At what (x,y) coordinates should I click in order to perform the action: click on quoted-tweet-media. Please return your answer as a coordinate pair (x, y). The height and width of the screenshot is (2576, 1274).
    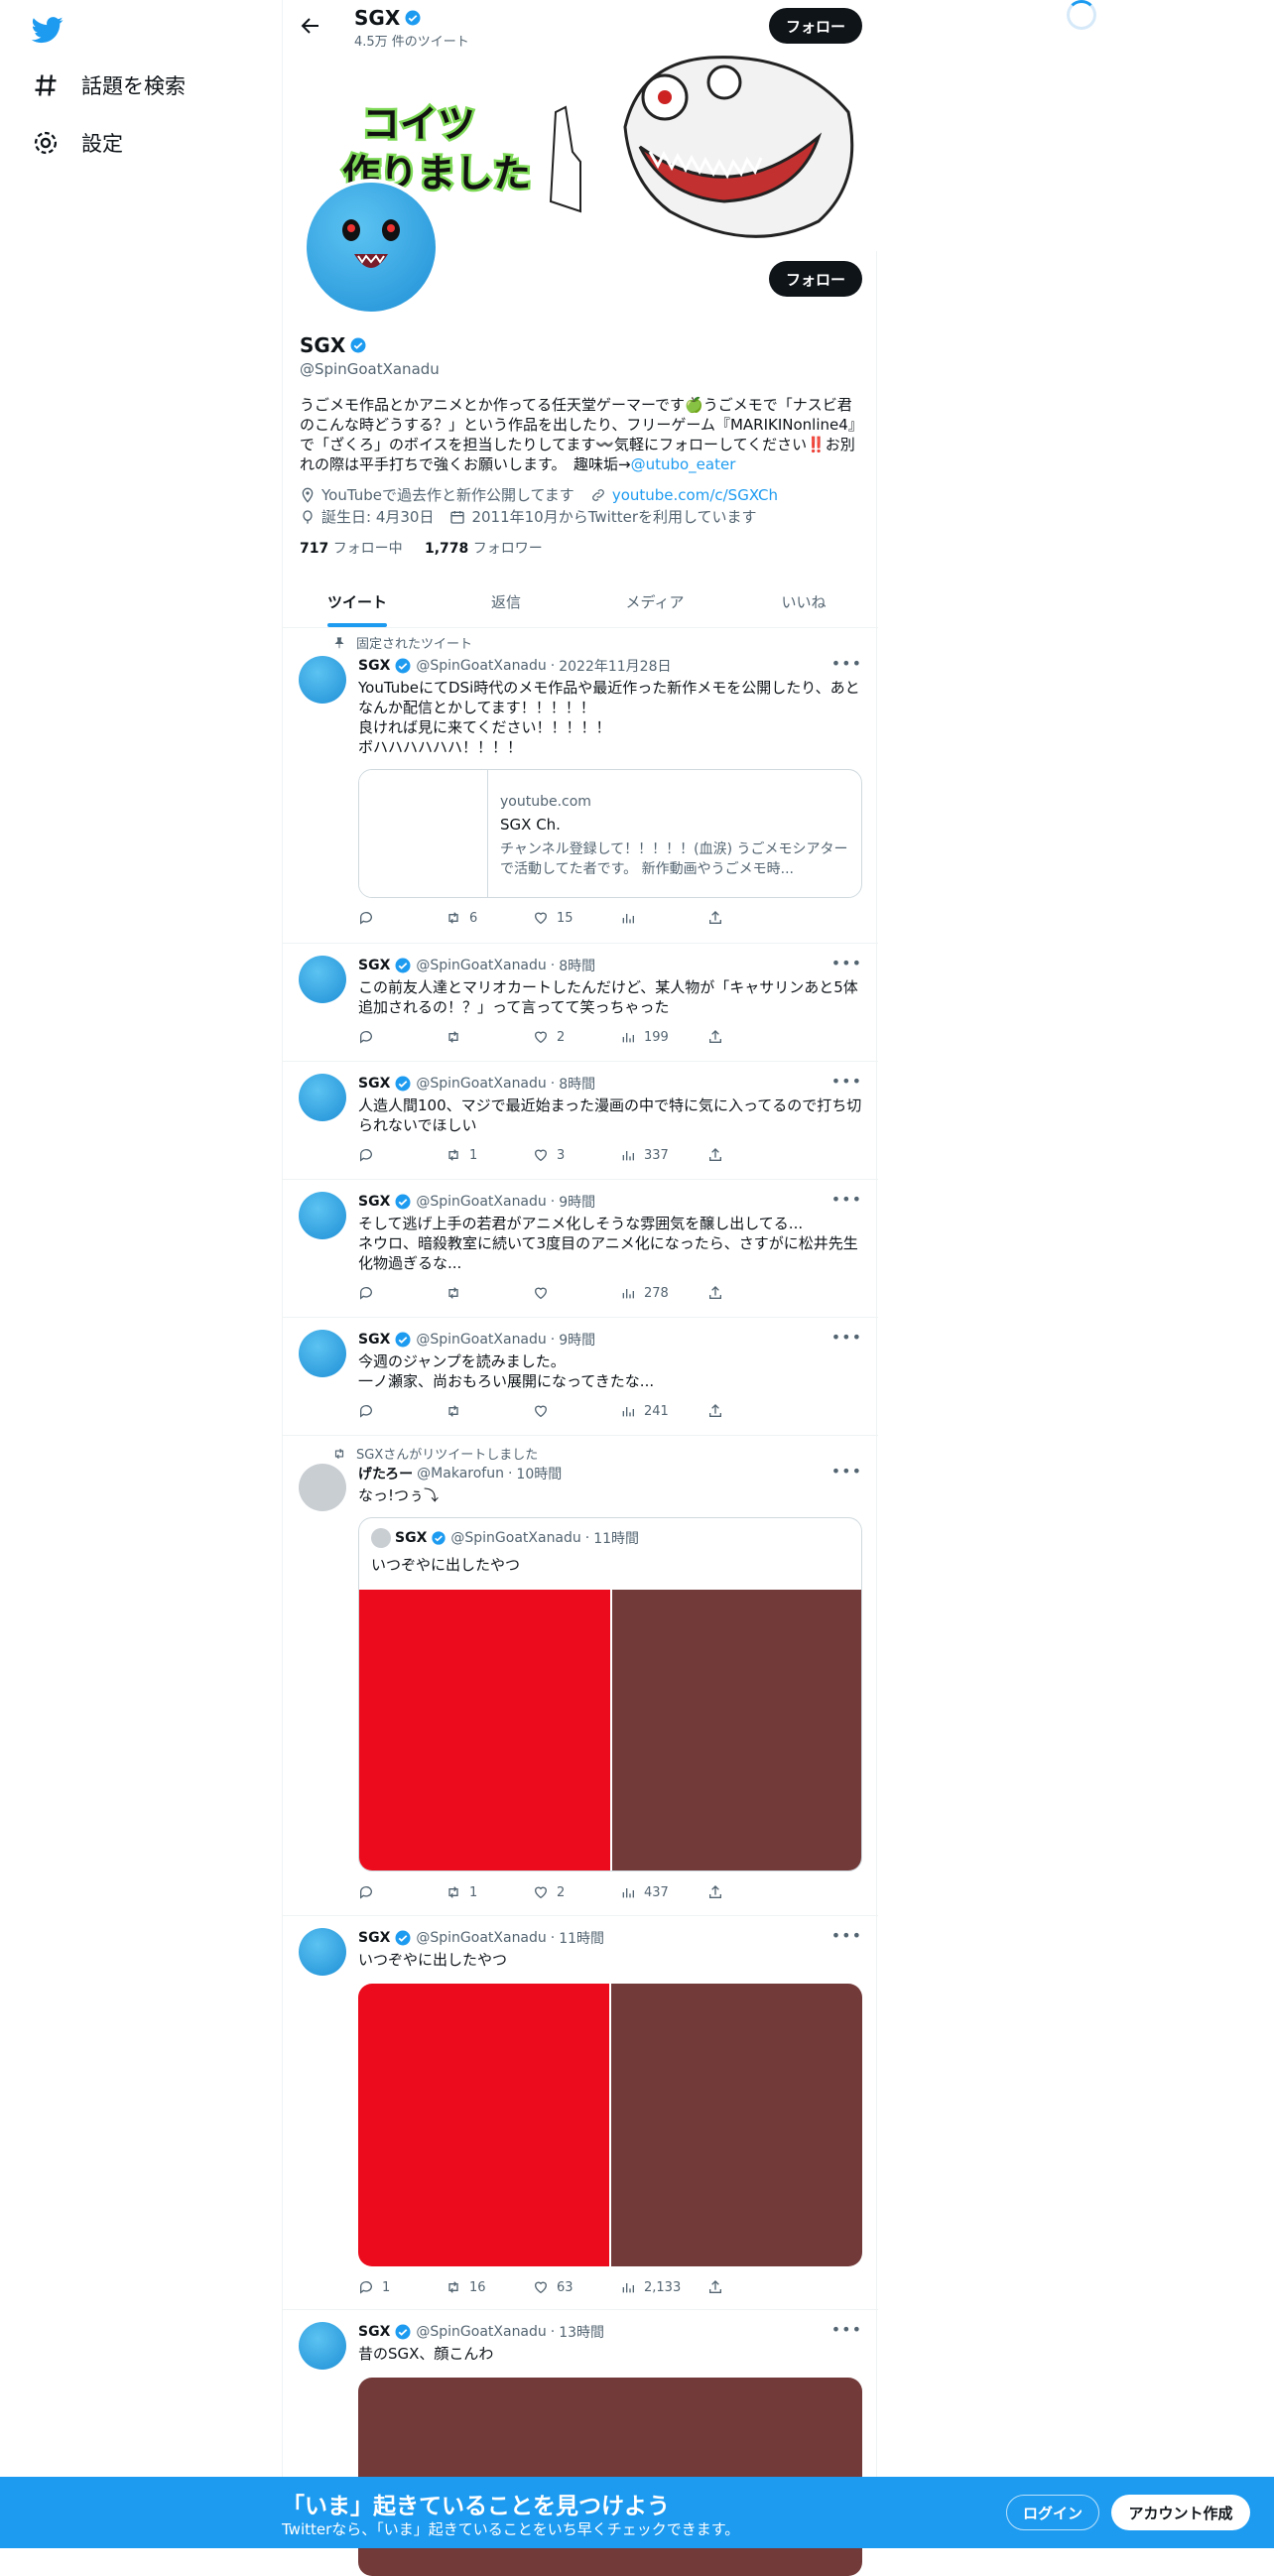
    Looking at the image, I should click on (610, 1730).